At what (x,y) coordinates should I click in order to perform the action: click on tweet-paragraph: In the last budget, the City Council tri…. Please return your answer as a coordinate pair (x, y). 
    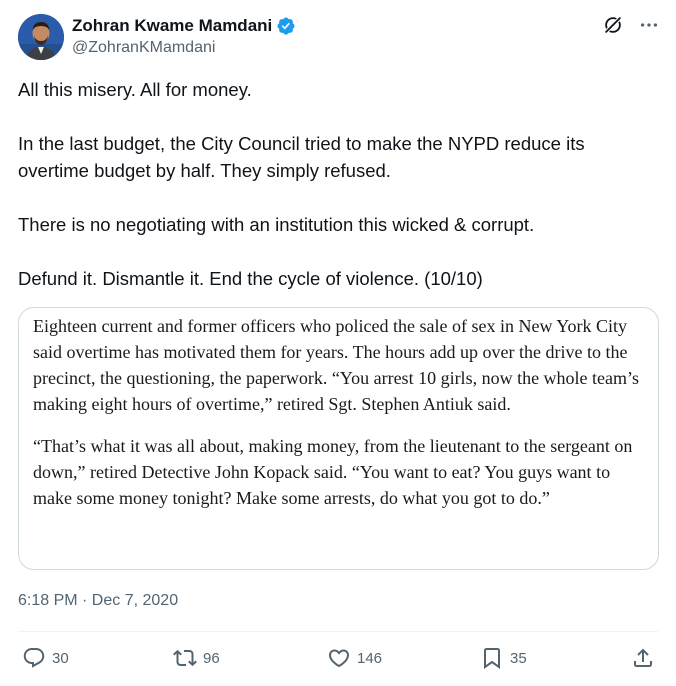
    Looking at the image, I should click on (301, 157).